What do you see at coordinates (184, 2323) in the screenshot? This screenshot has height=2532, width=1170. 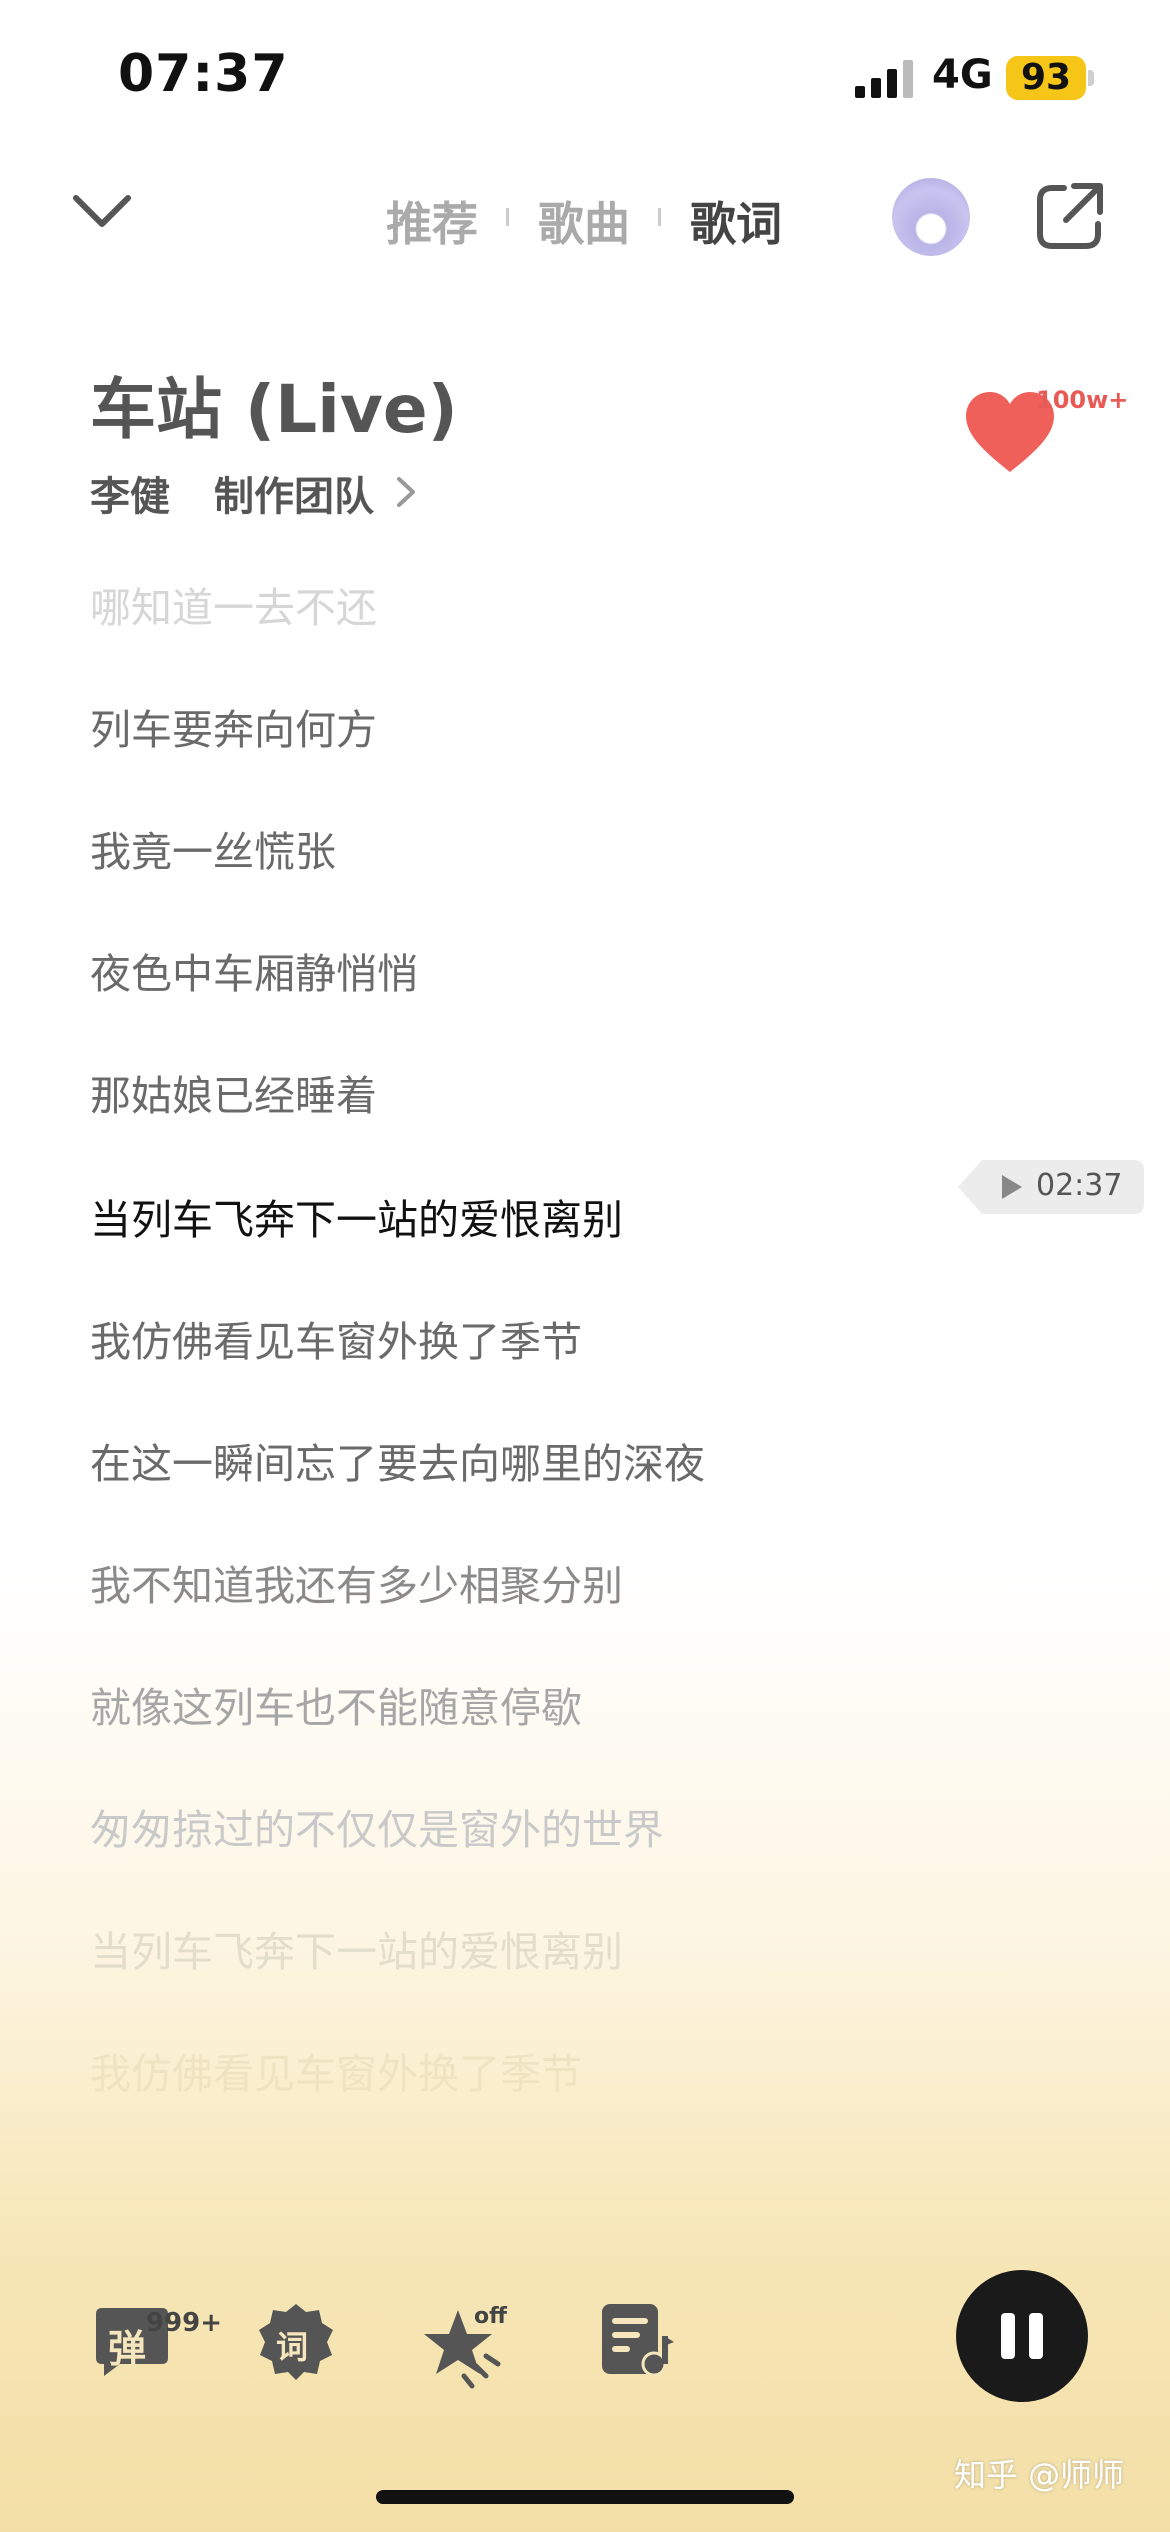 I see `danmaku-count-badge: 999+` at bounding box center [184, 2323].